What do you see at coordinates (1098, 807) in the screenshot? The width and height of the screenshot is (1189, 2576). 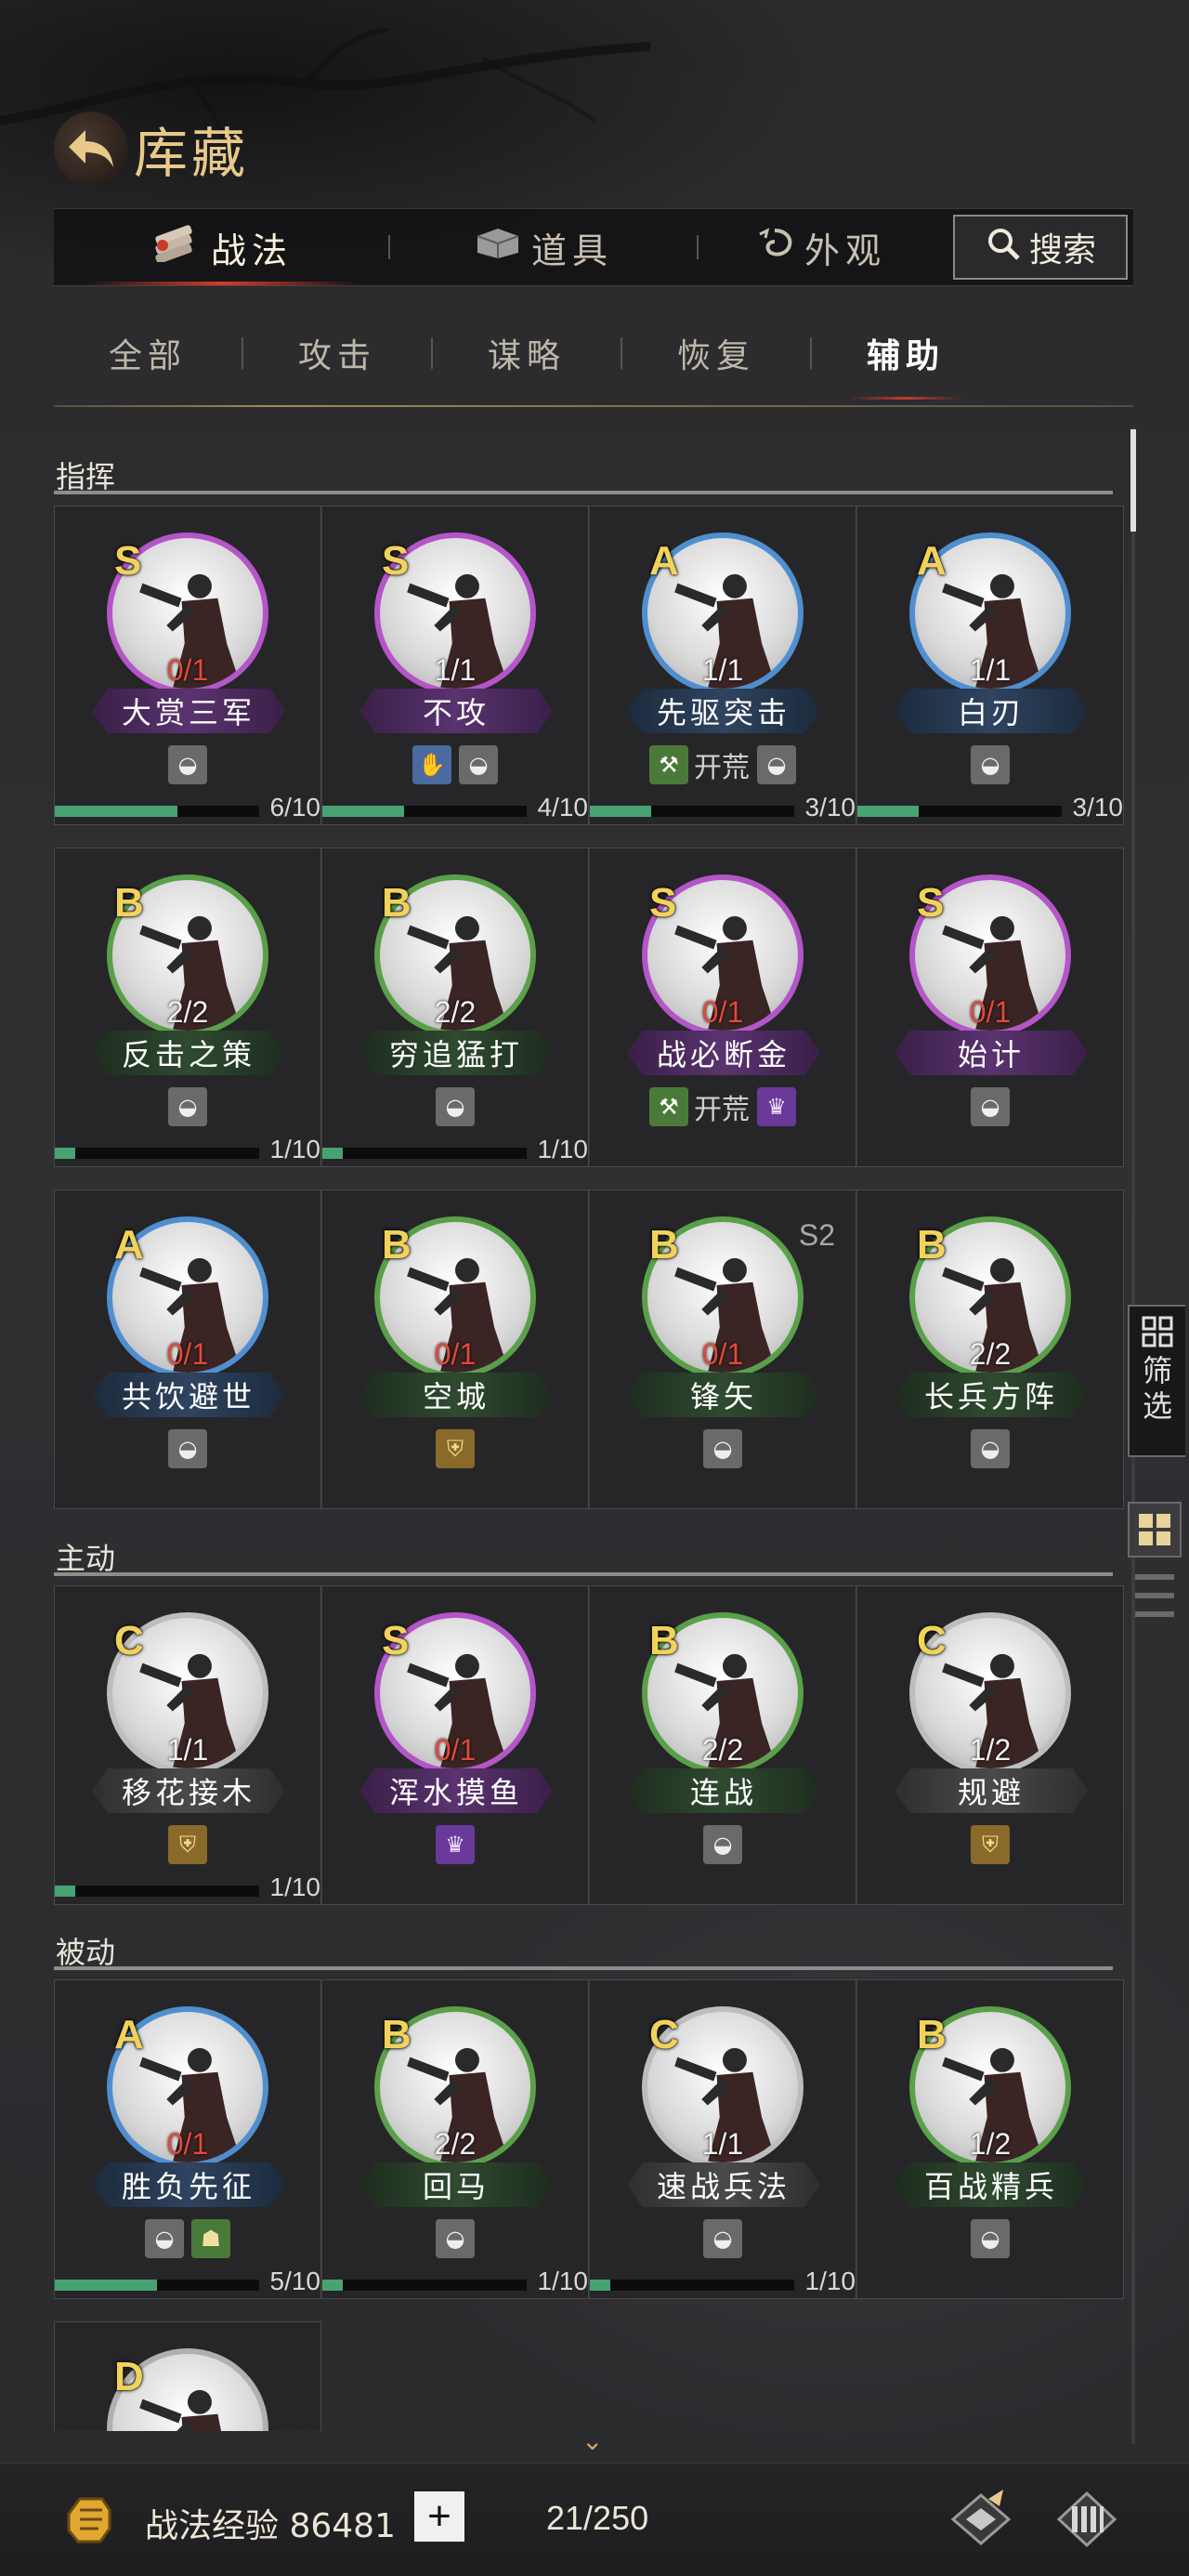 I see `progress-label: 3/10` at bounding box center [1098, 807].